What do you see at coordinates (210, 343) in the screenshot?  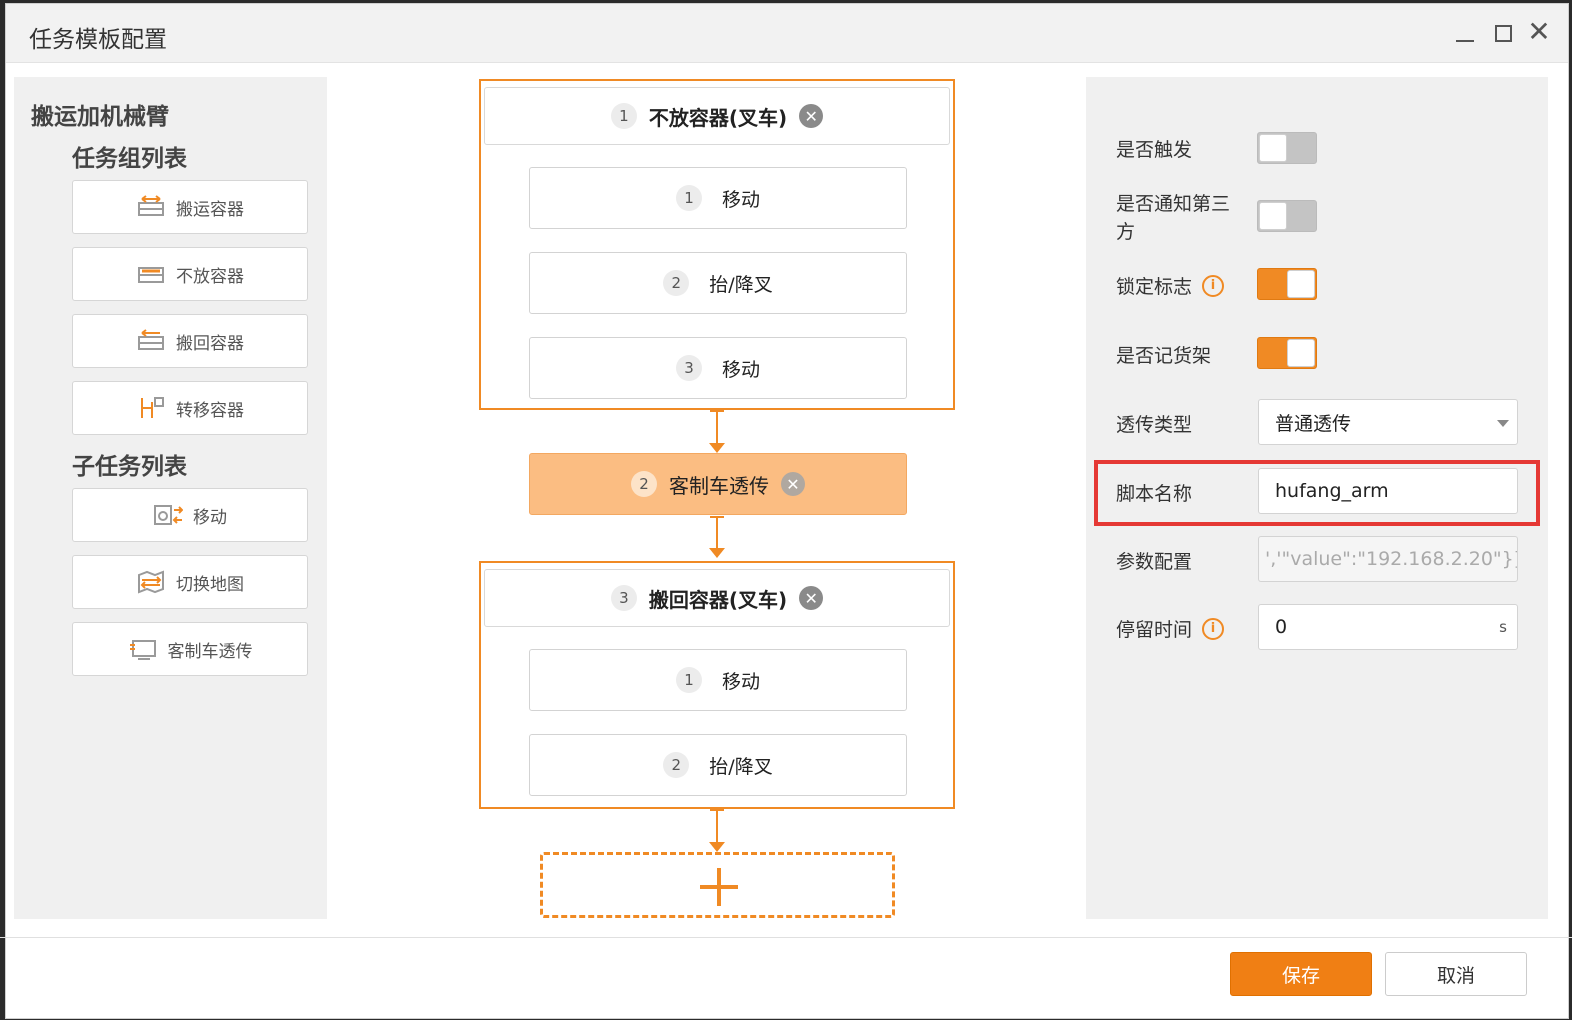 I see `task-group-label: 搬回容器` at bounding box center [210, 343].